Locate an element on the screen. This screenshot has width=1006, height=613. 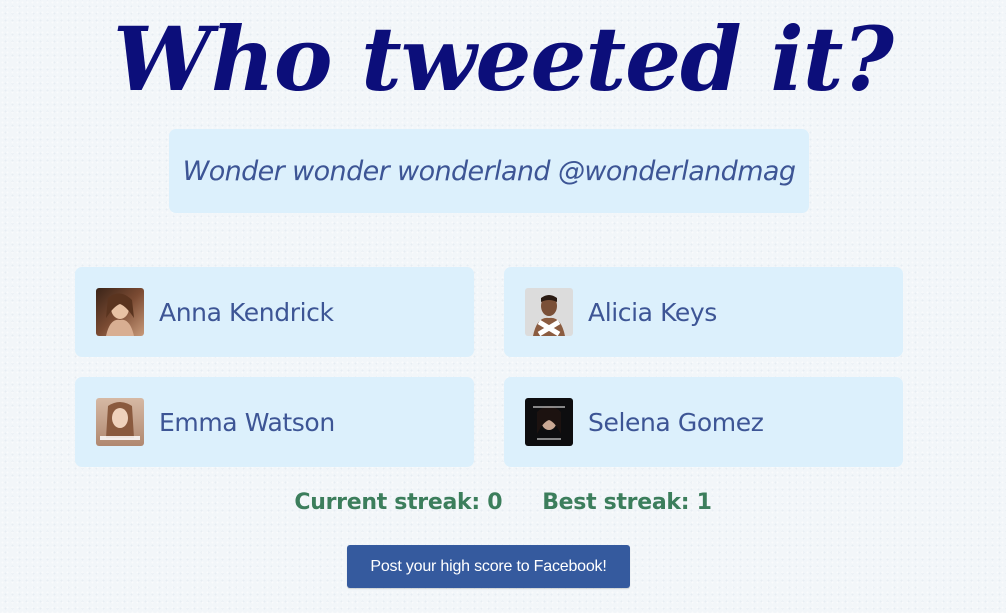
anna-kendrick-avatar is located at coordinates (120, 312).